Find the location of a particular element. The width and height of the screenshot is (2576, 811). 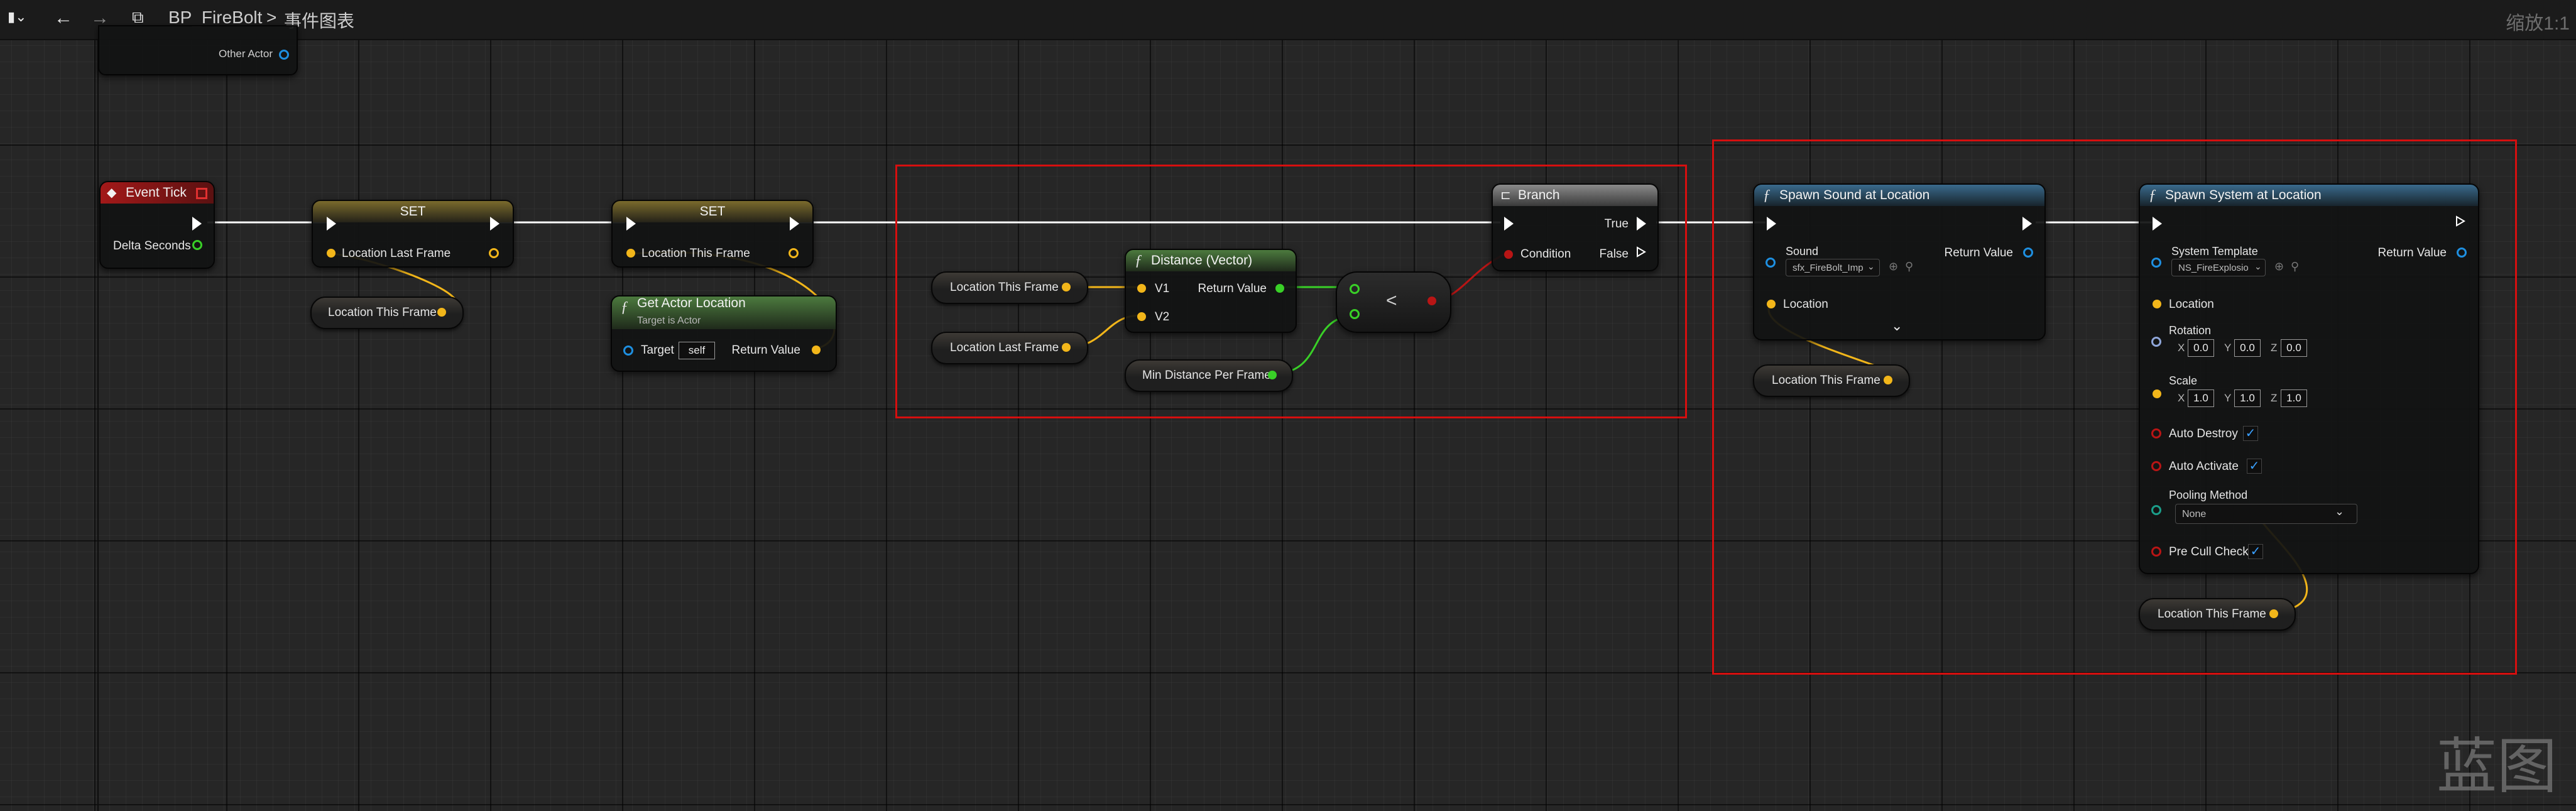

scale-pin is located at coordinates (2157, 393).